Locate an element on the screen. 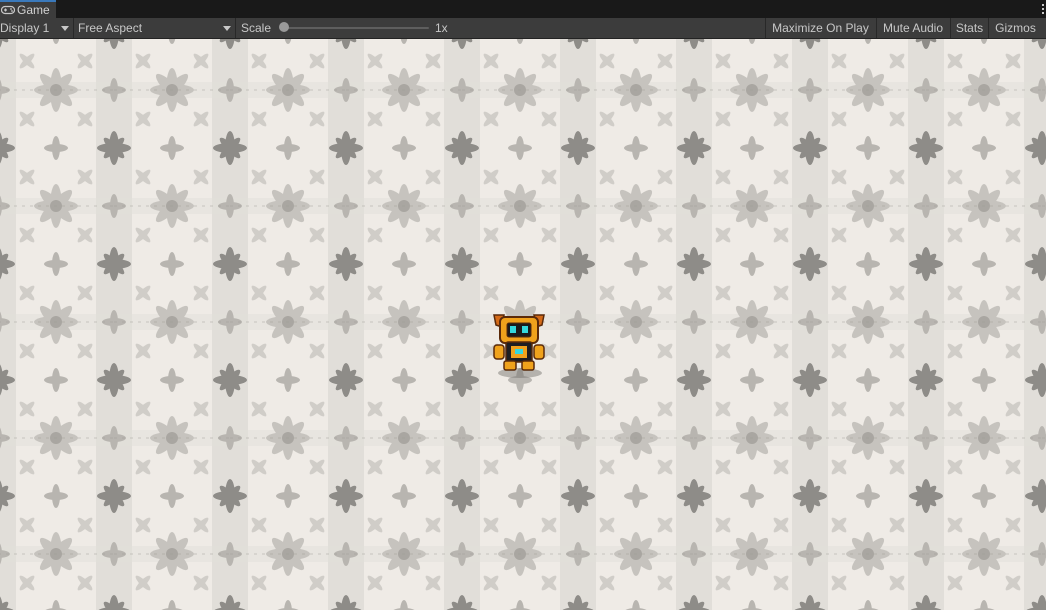 The width and height of the screenshot is (1046, 610). stats-label: Stats is located at coordinates (969, 28).